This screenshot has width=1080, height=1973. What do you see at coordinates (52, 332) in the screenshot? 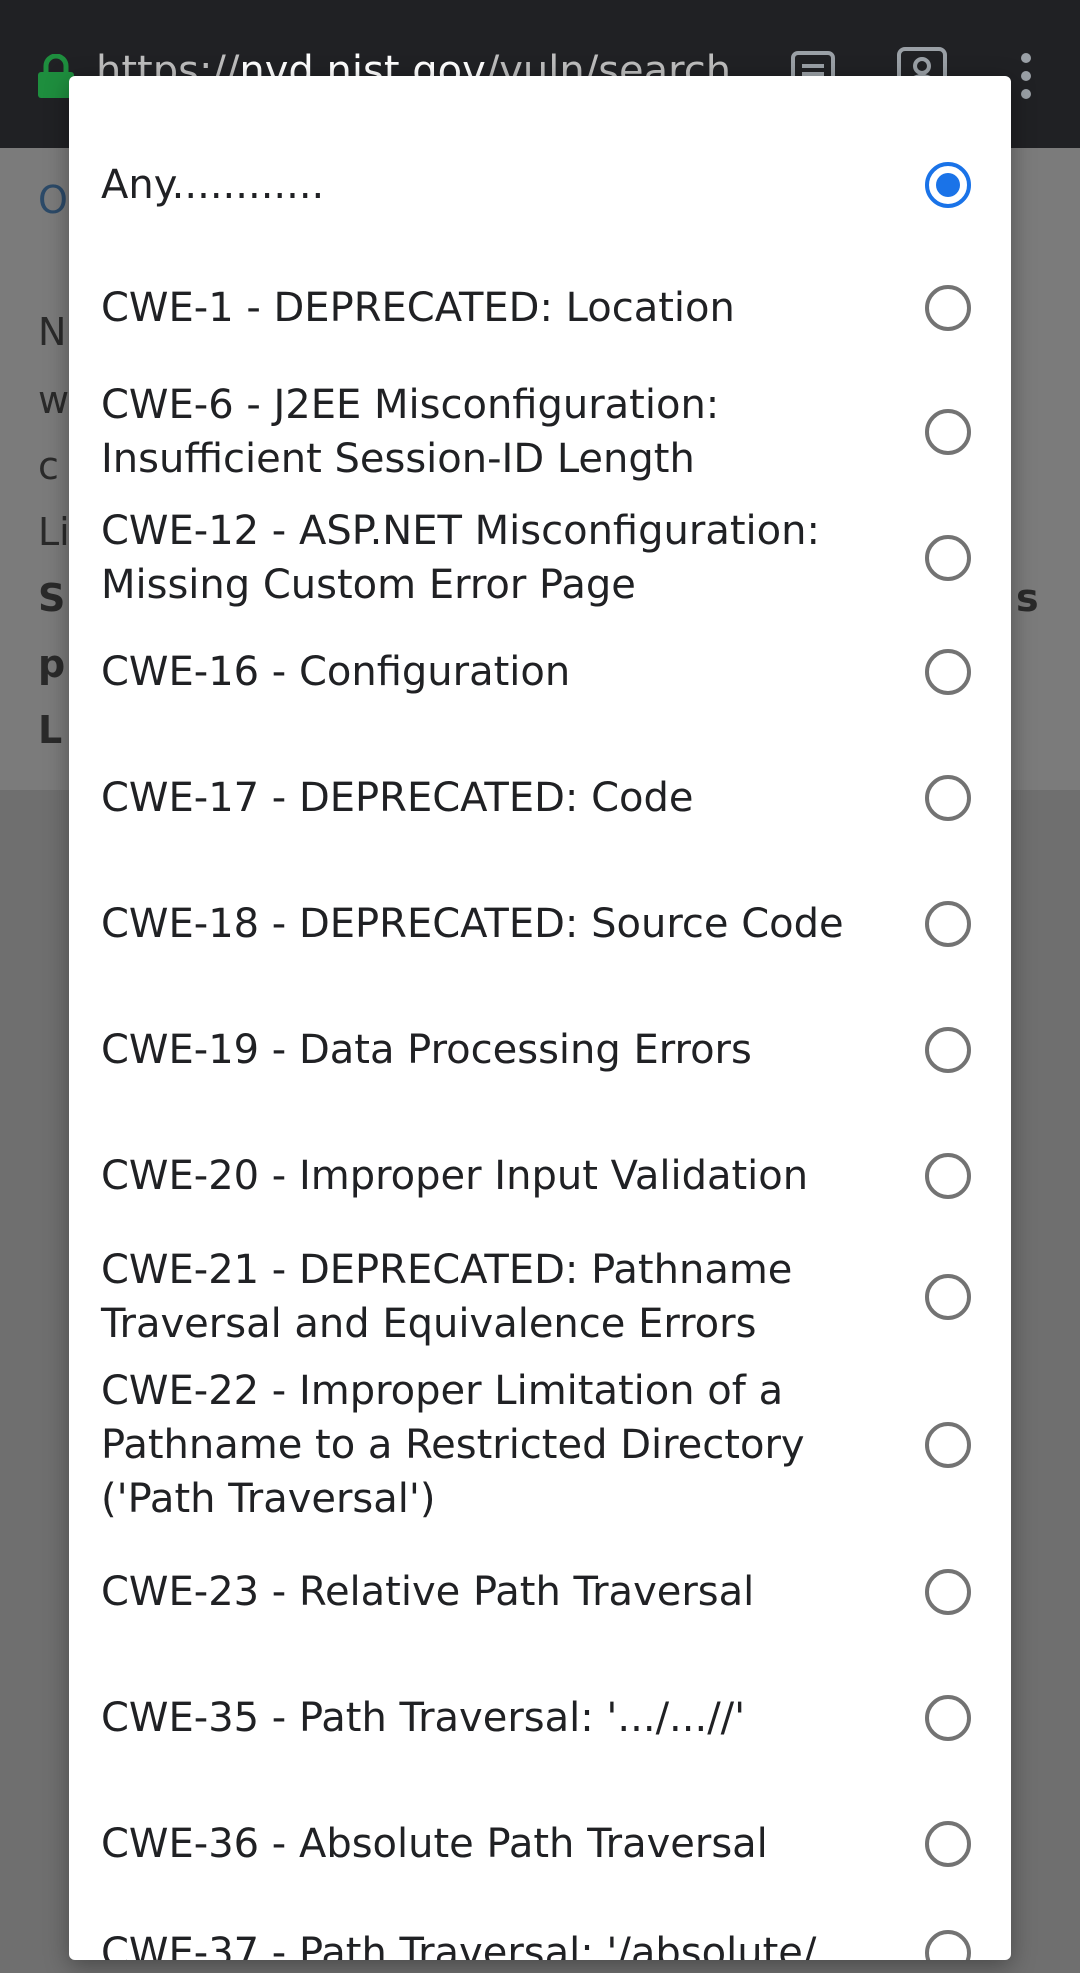
I see `background-text-fragment: N` at bounding box center [52, 332].